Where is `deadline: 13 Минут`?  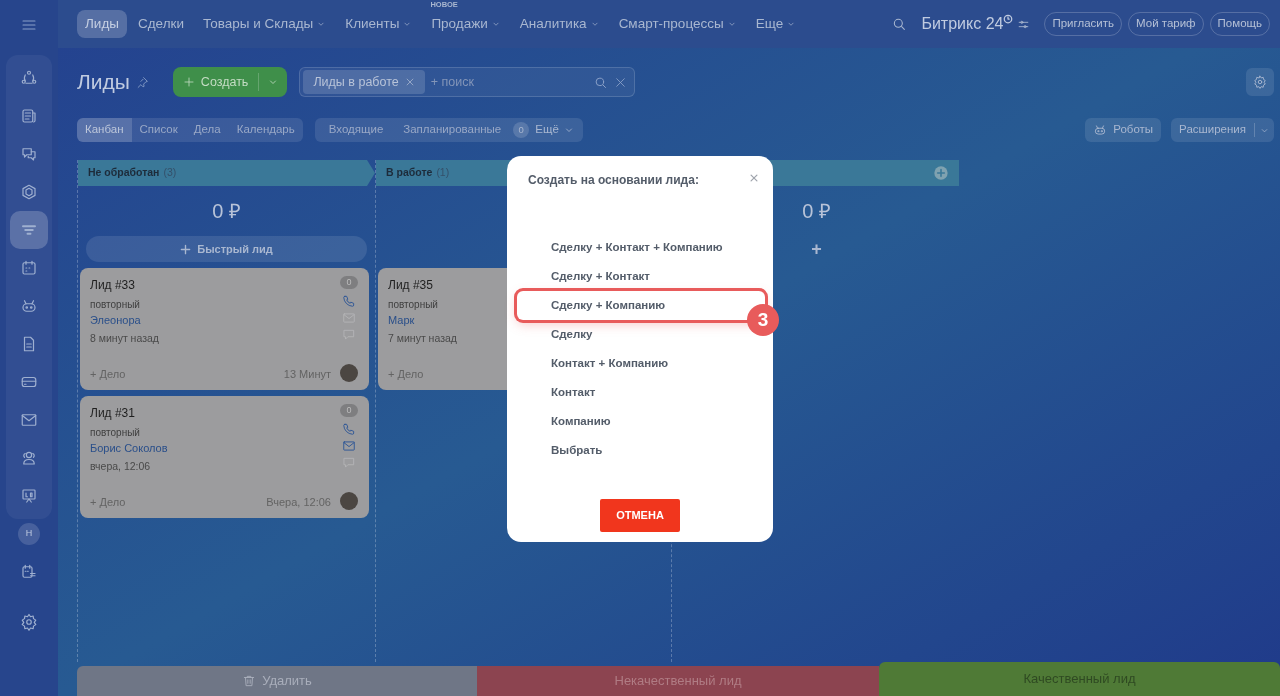 deadline: 13 Минут is located at coordinates (307, 374).